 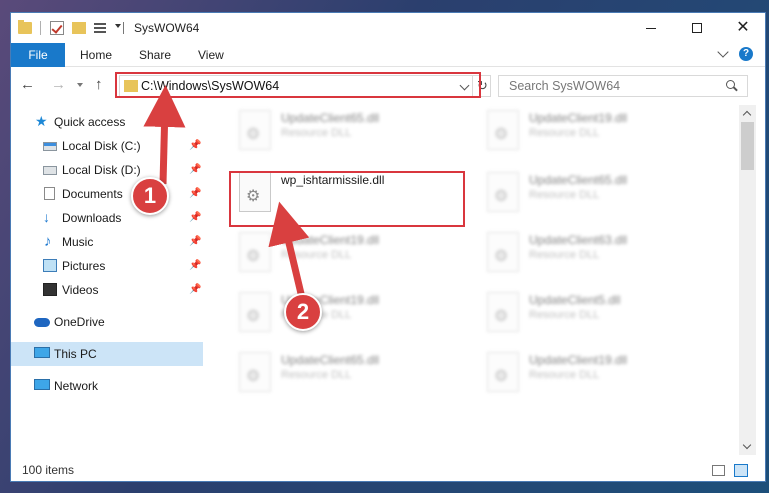 I want to click on properties-check-icon, so click(x=57, y=28).